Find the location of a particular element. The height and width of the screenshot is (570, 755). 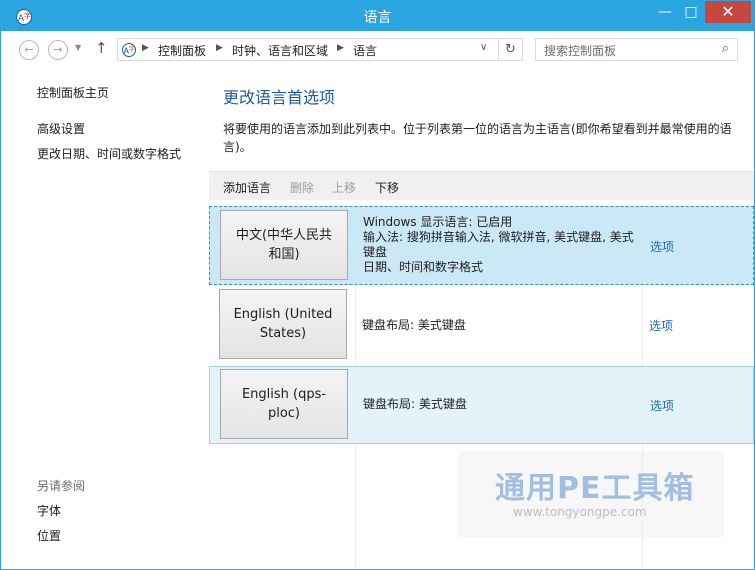

watermark-title: 通用PE工具箱 is located at coordinates (595, 488).